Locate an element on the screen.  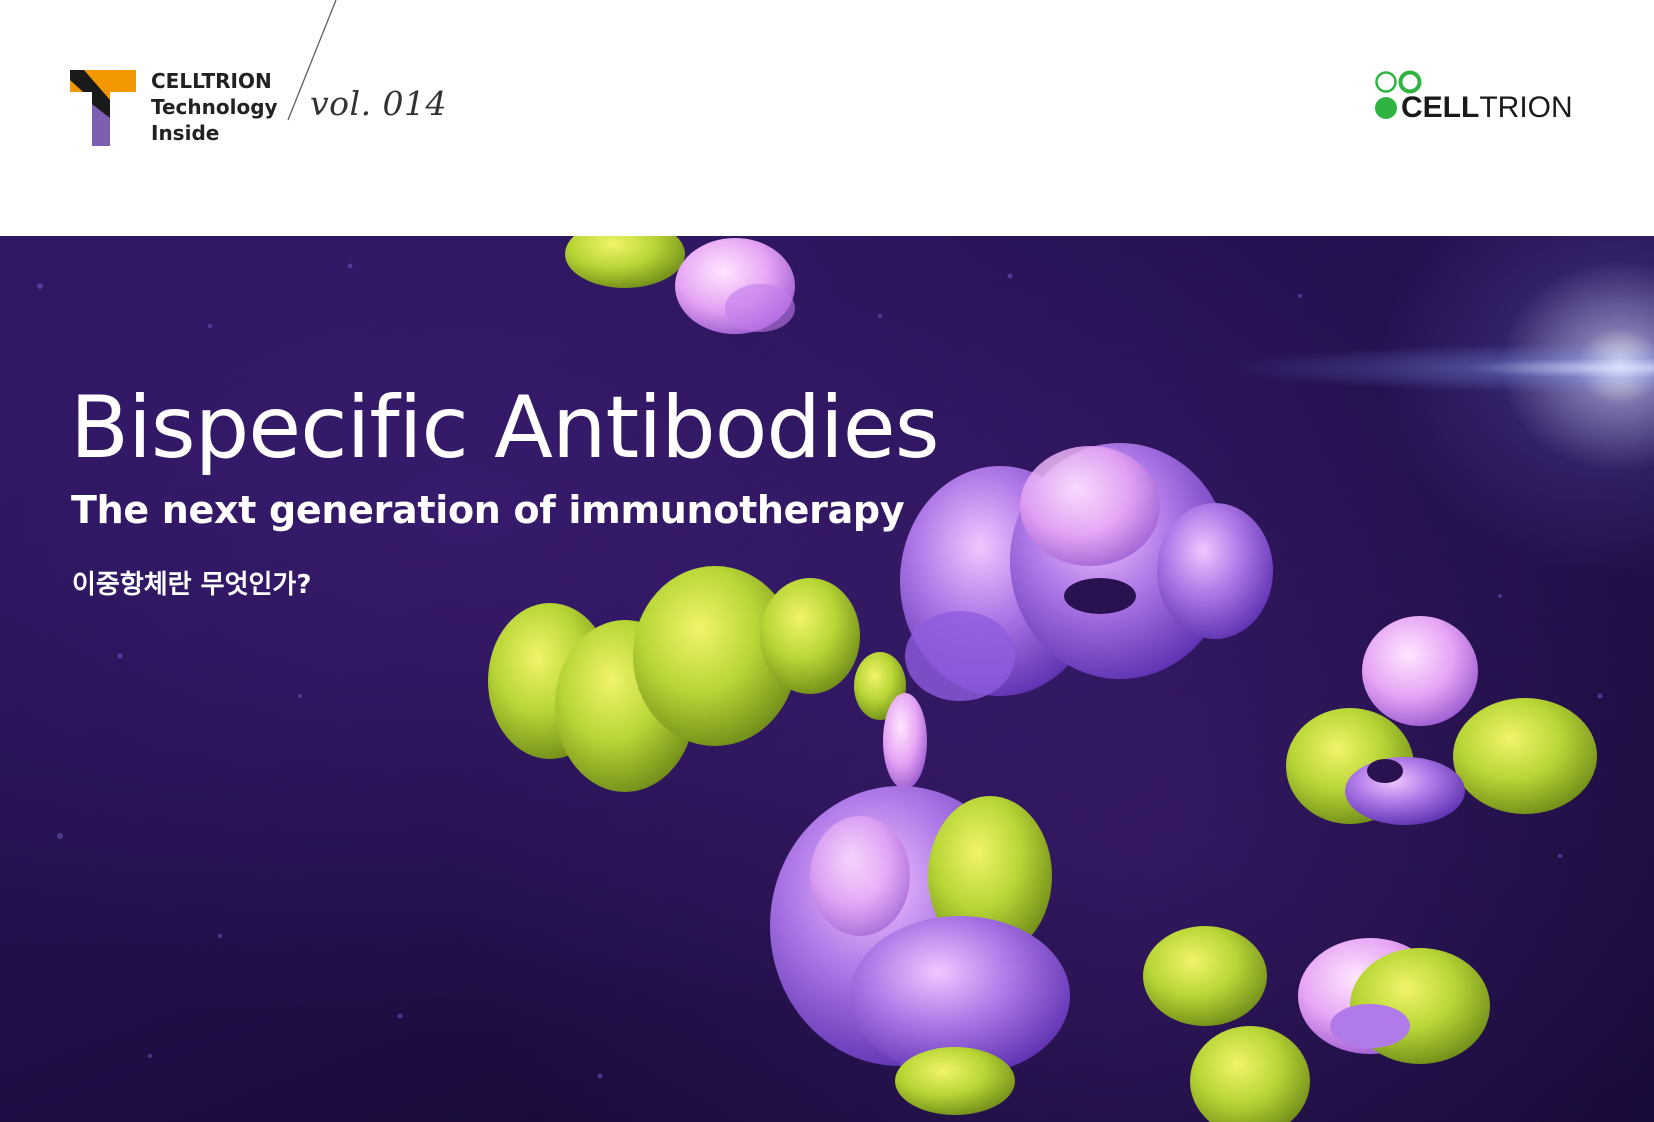
celltrion-technology-inside-t-logo is located at coordinates (103, 108).